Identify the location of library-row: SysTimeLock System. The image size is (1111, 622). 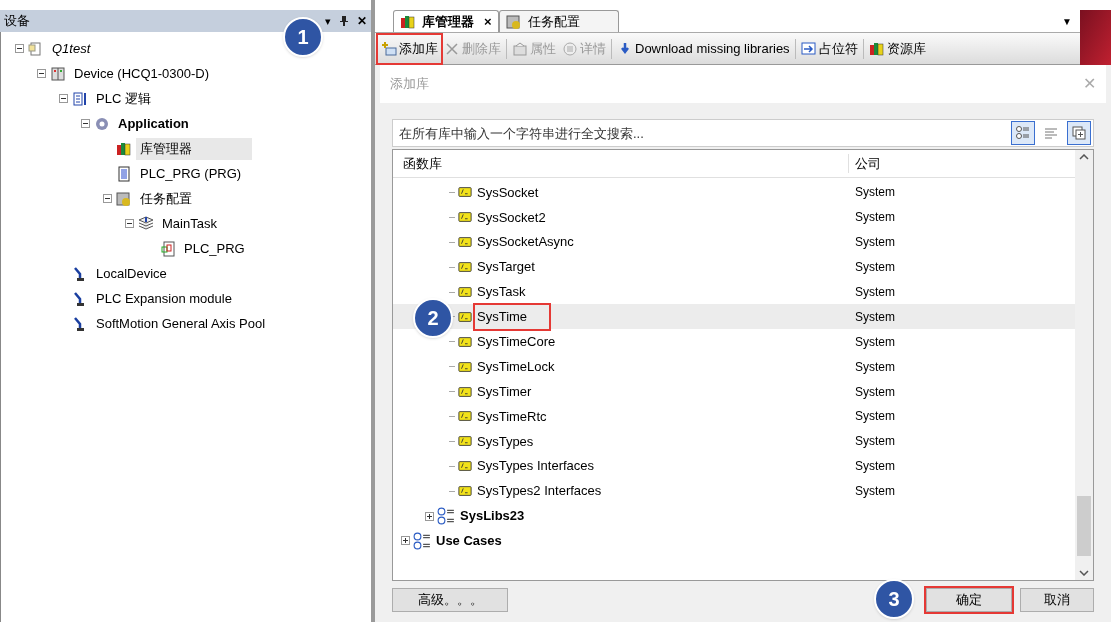
(734, 367).